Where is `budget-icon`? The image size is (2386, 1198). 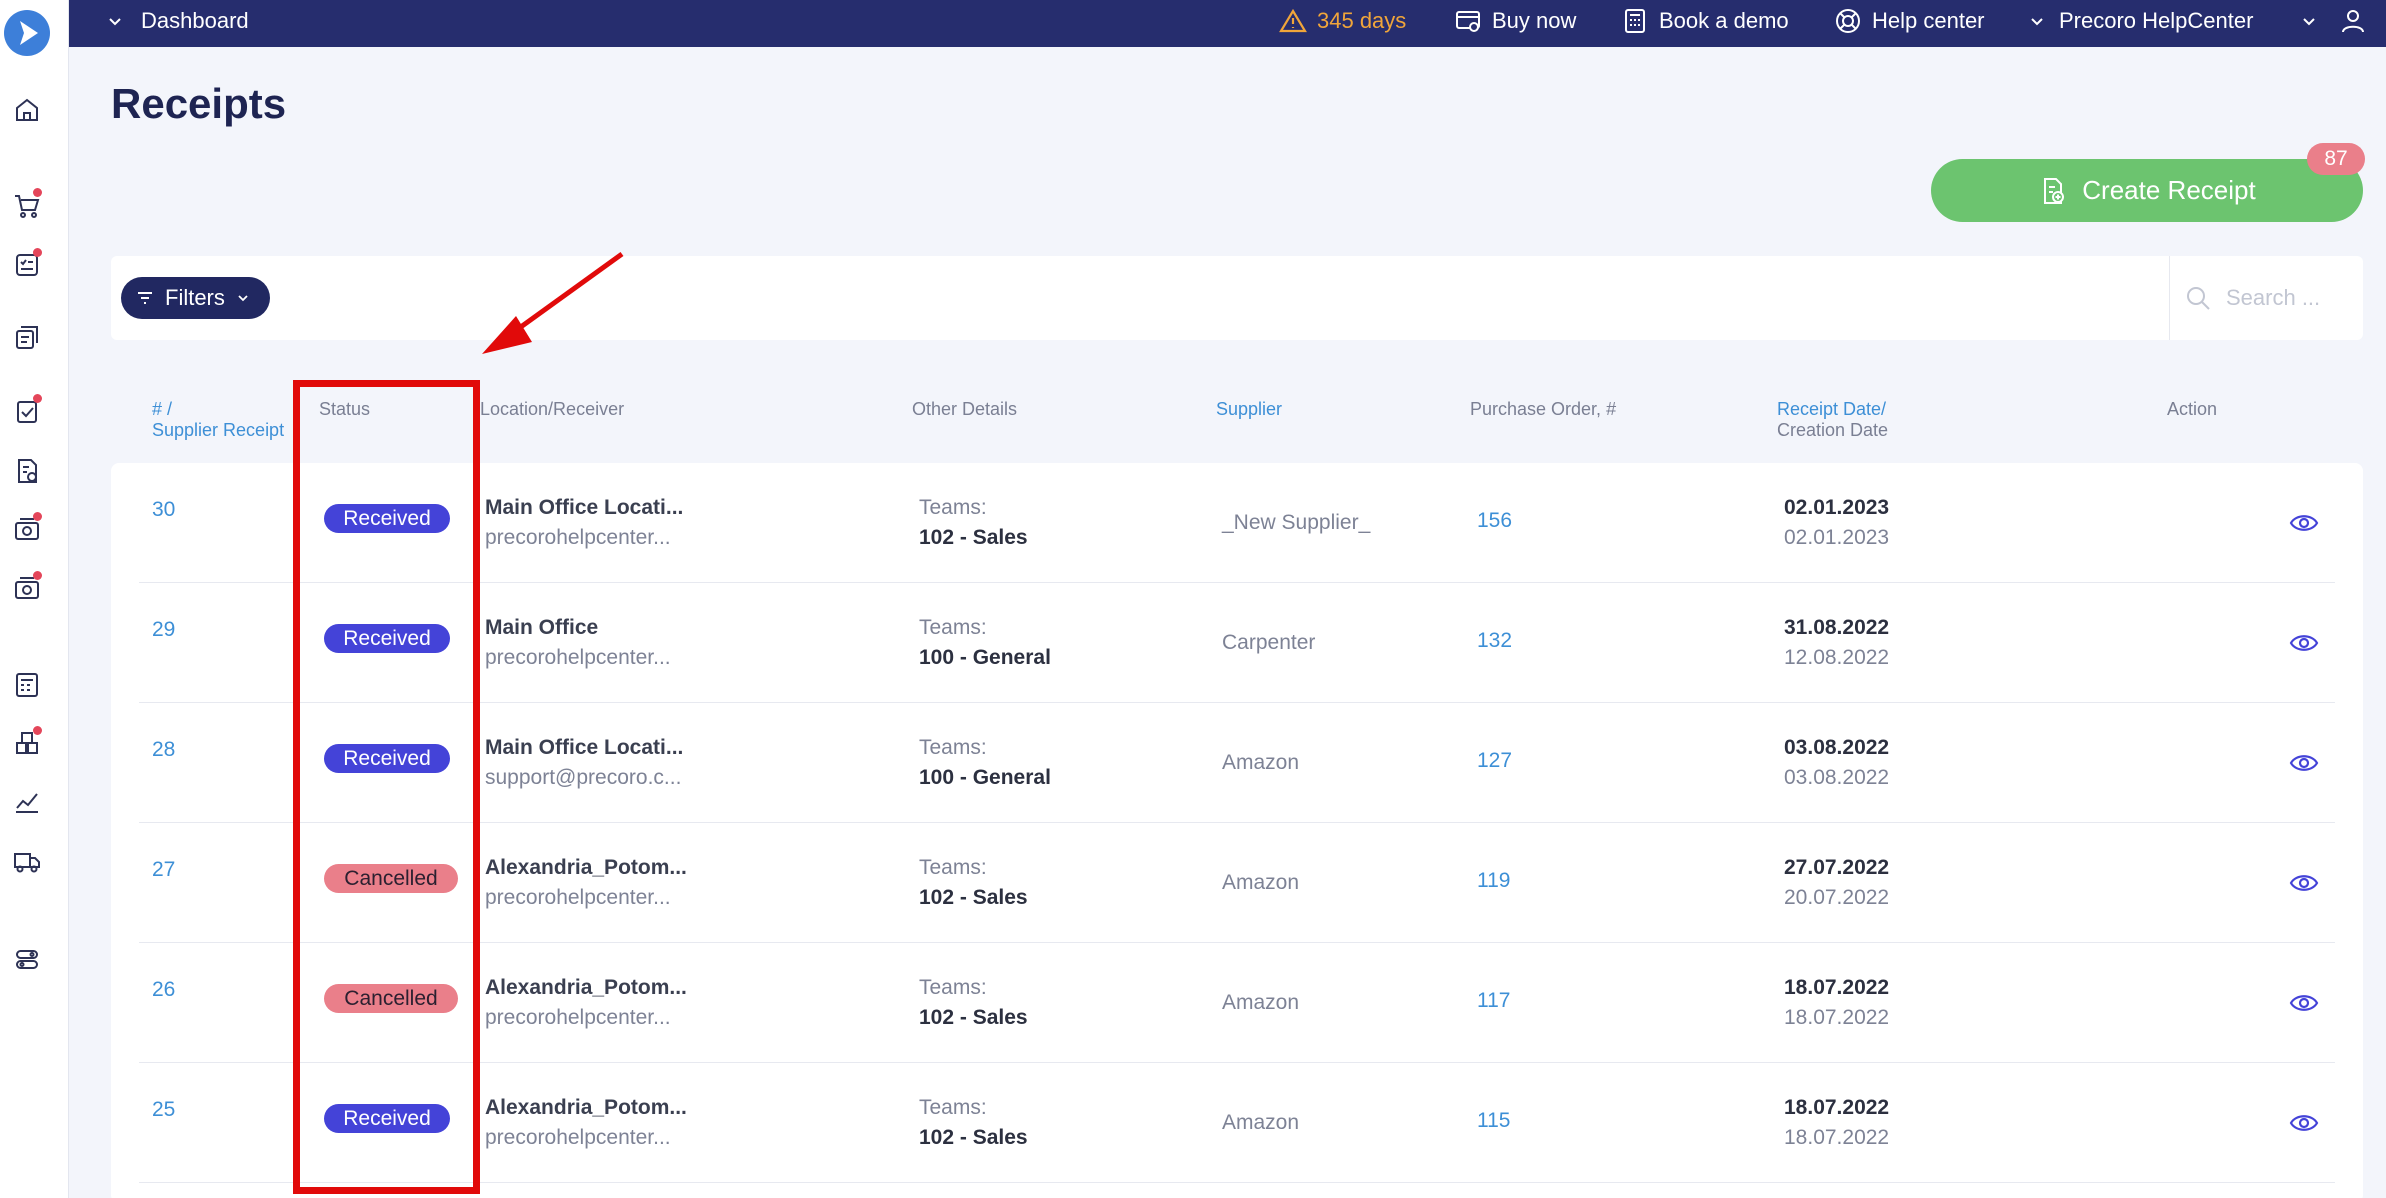 budget-icon is located at coordinates (27, 685).